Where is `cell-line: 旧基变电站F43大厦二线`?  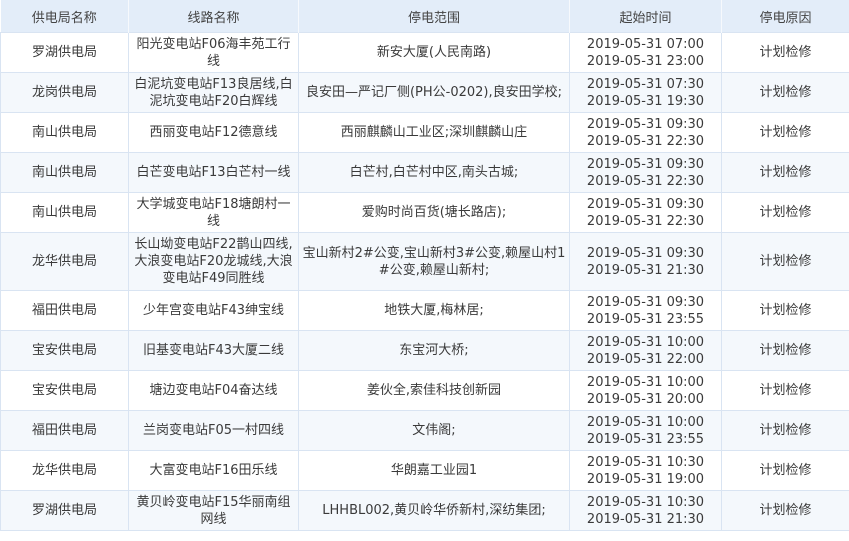
cell-line: 旧基变电站F43大厦二线 is located at coordinates (213, 350).